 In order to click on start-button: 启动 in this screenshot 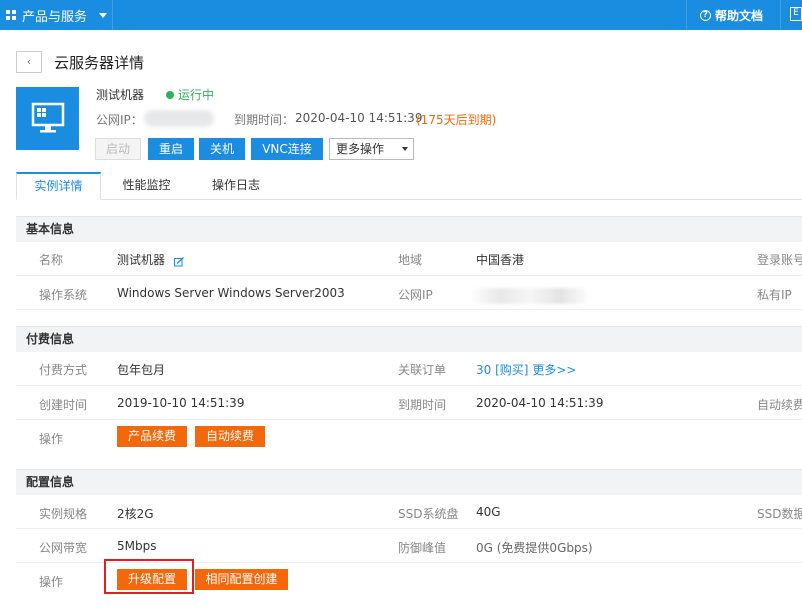, I will do `click(118, 149)`.